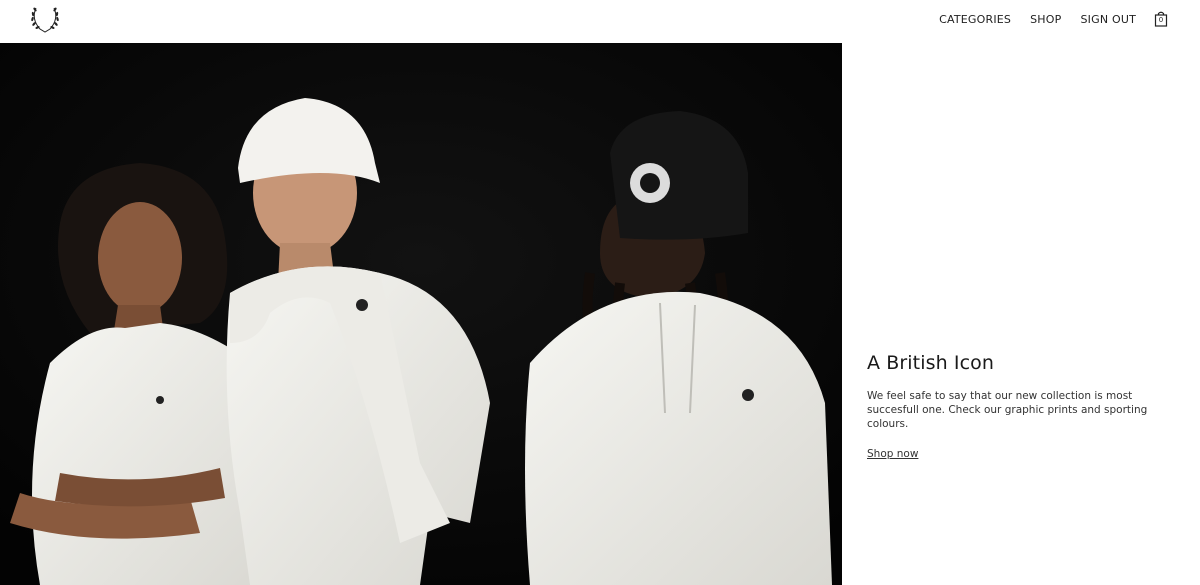  I want to click on laurel-wreath-icon, so click(45, 20).